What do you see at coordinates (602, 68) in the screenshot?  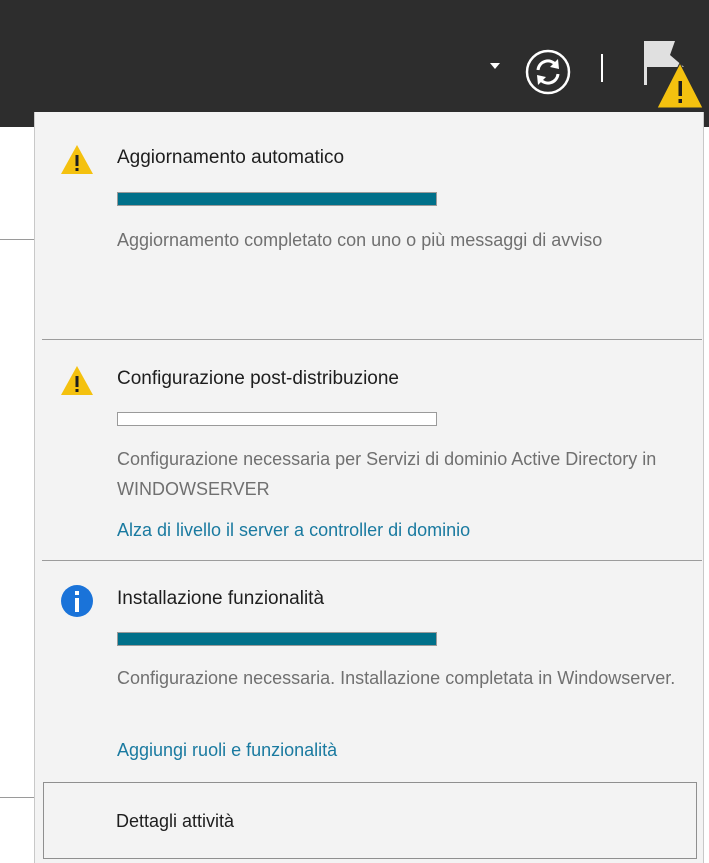 I see `toolbar-separator` at bounding box center [602, 68].